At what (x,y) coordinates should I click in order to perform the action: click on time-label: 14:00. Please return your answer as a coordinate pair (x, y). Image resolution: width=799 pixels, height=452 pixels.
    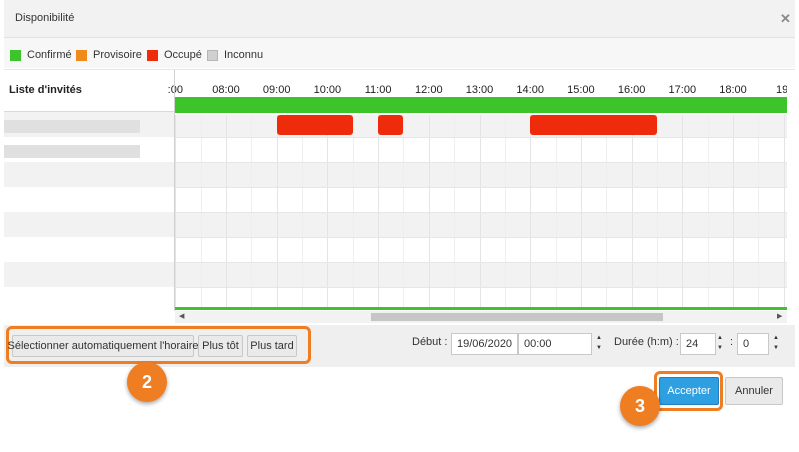
    Looking at the image, I should click on (530, 90).